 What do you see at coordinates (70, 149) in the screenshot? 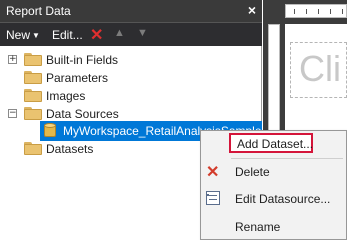
I see `tree-item-label: Datasets` at bounding box center [70, 149].